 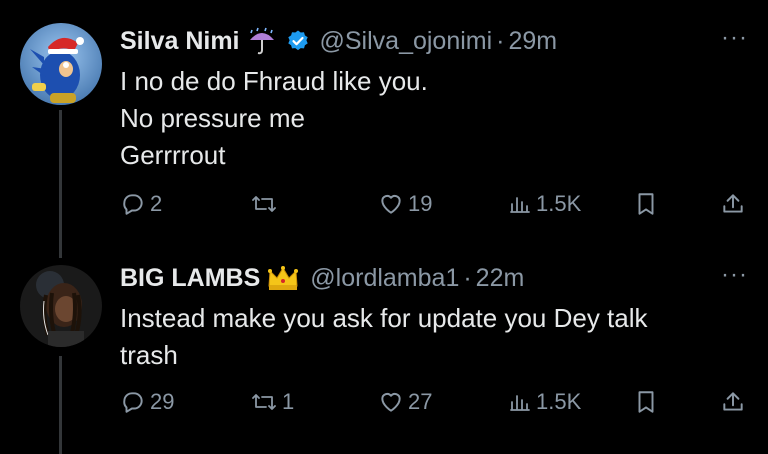 I want to click on reply-button: 2, so click(x=141, y=204).